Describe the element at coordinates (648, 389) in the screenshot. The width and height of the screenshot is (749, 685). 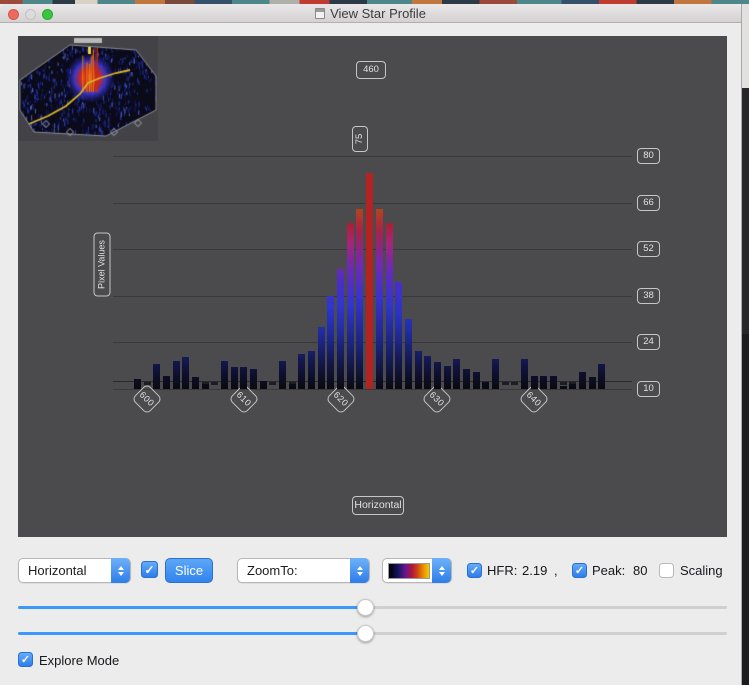
I see `y-tick-label: 10` at that location.